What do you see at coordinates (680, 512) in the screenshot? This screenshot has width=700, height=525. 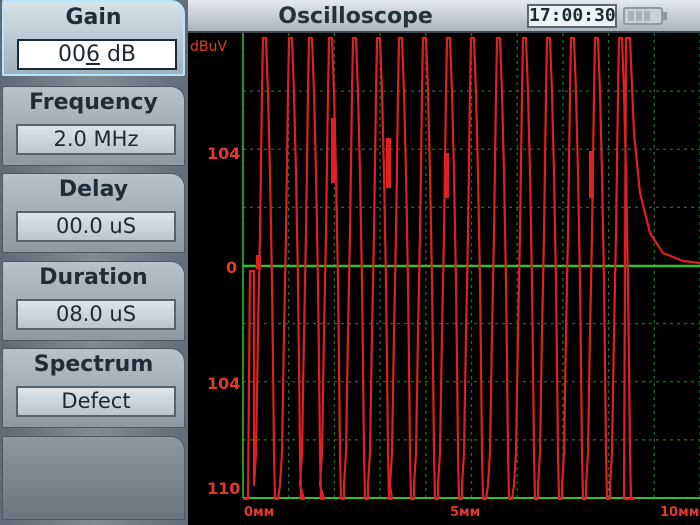 I see `x-tick-label: 10мм` at bounding box center [680, 512].